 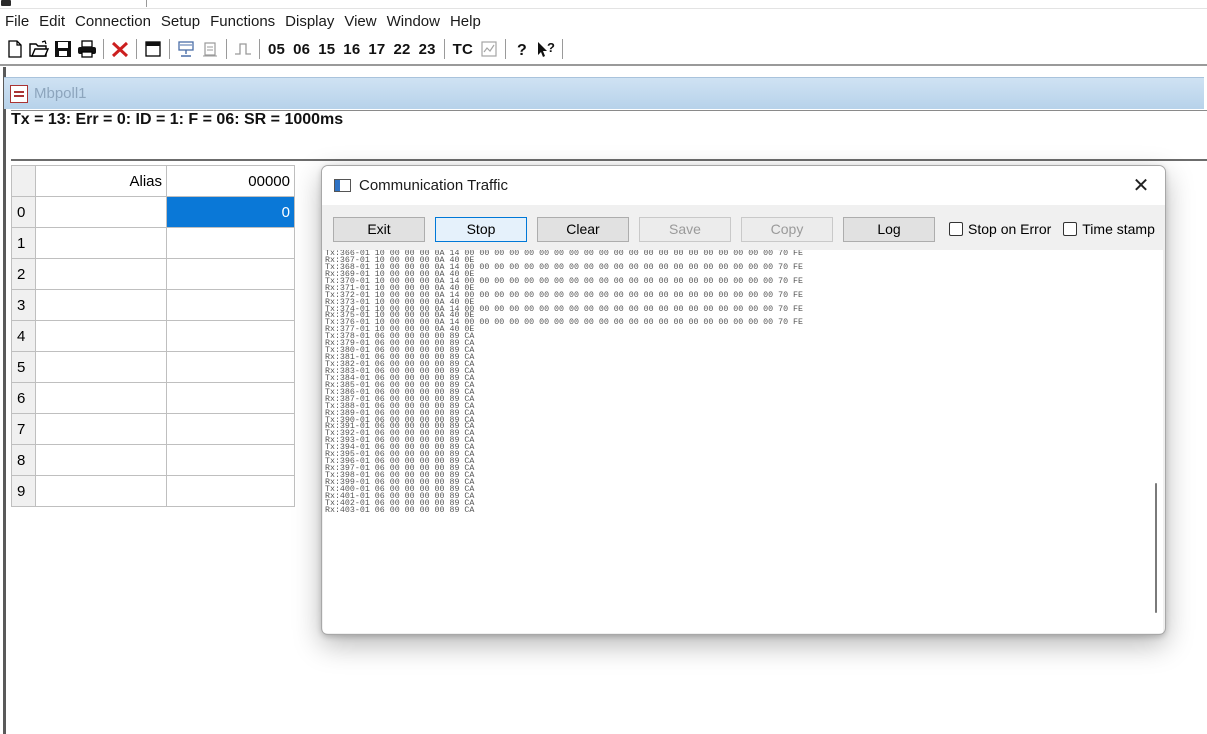 What do you see at coordinates (1118, 229) in the screenshot?
I see `time-stamp-label: Time stamp` at bounding box center [1118, 229].